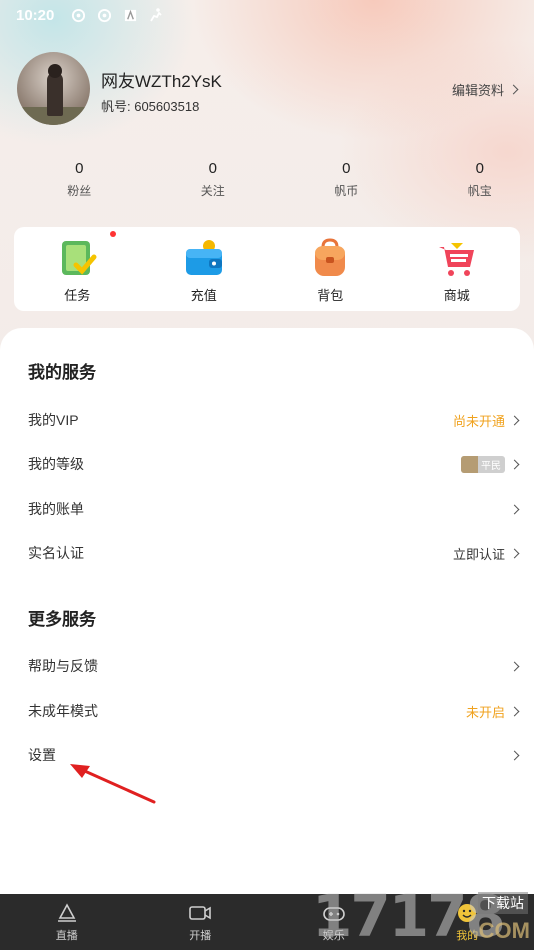  I want to click on edit-profile-label: 编辑资料, so click(477, 90).